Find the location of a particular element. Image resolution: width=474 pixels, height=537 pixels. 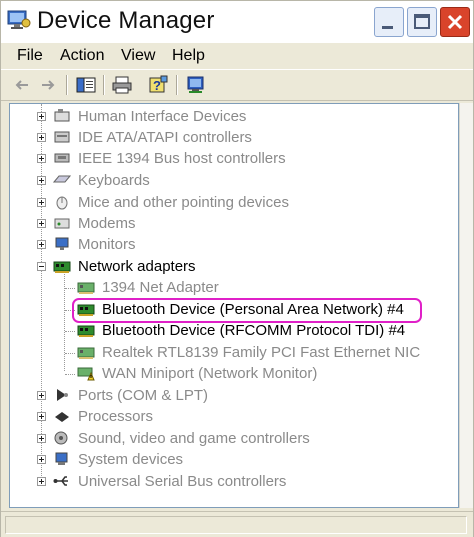

tree-label: 1394 Net Adapter is located at coordinates (160, 287).